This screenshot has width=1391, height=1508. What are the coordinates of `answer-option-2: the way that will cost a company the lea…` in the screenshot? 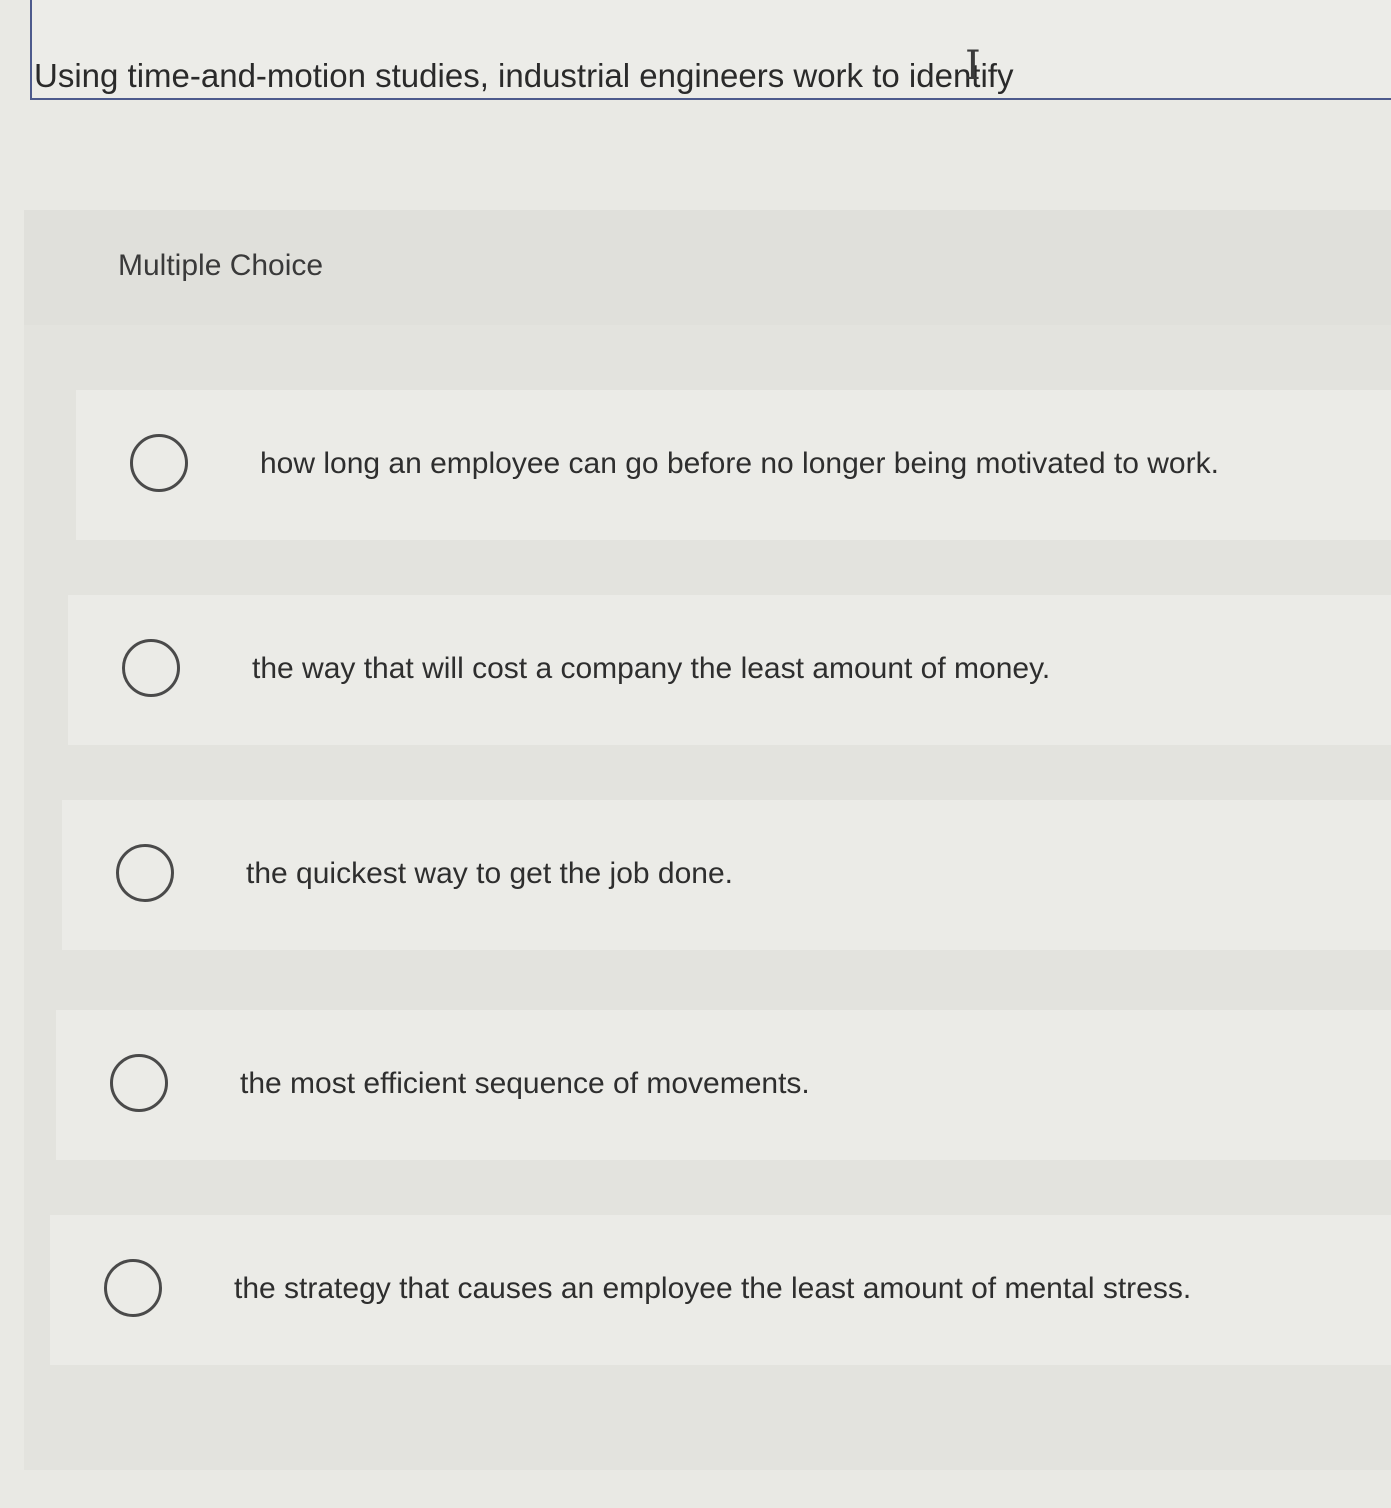 It's located at (729, 670).